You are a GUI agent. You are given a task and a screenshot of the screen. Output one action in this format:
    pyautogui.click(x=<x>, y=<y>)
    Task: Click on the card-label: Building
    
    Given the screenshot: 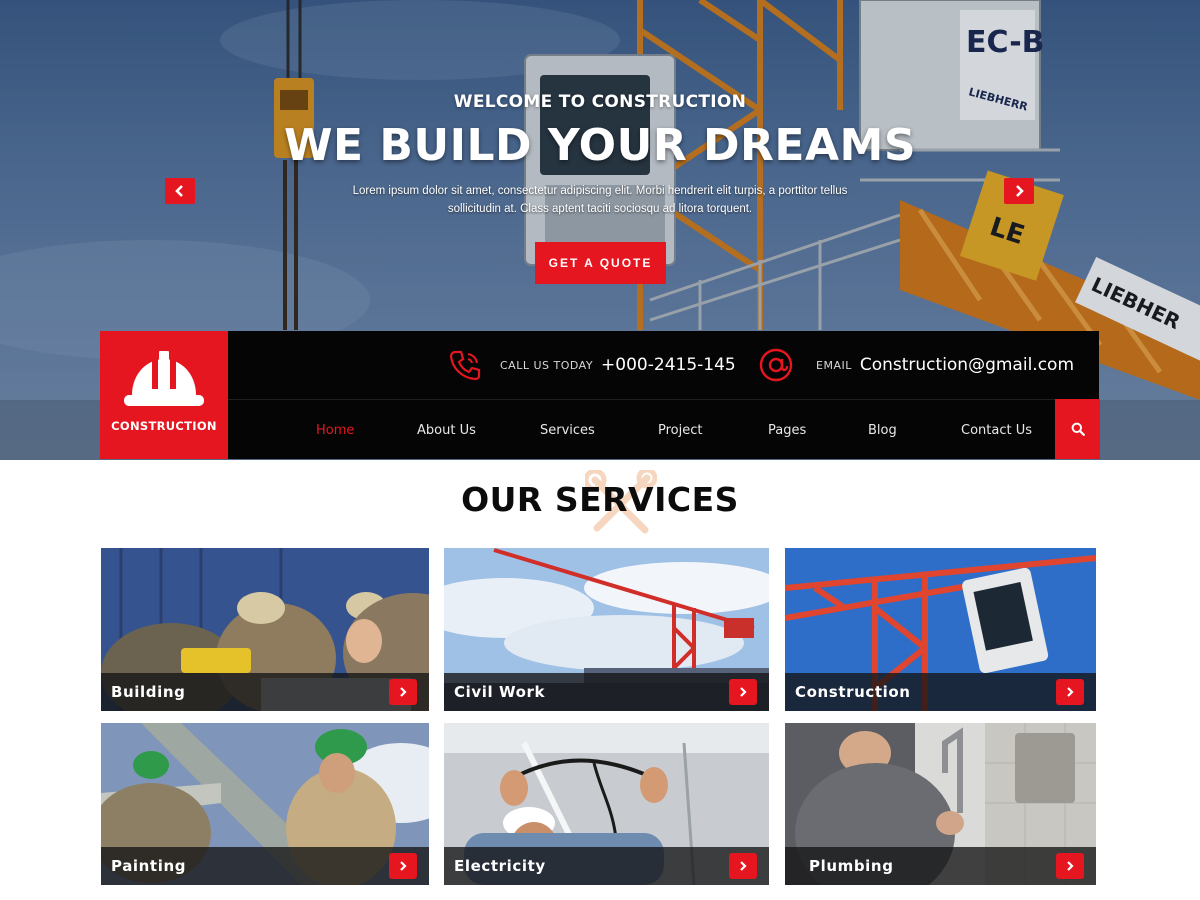 What is the action you would take?
    pyautogui.click(x=148, y=692)
    